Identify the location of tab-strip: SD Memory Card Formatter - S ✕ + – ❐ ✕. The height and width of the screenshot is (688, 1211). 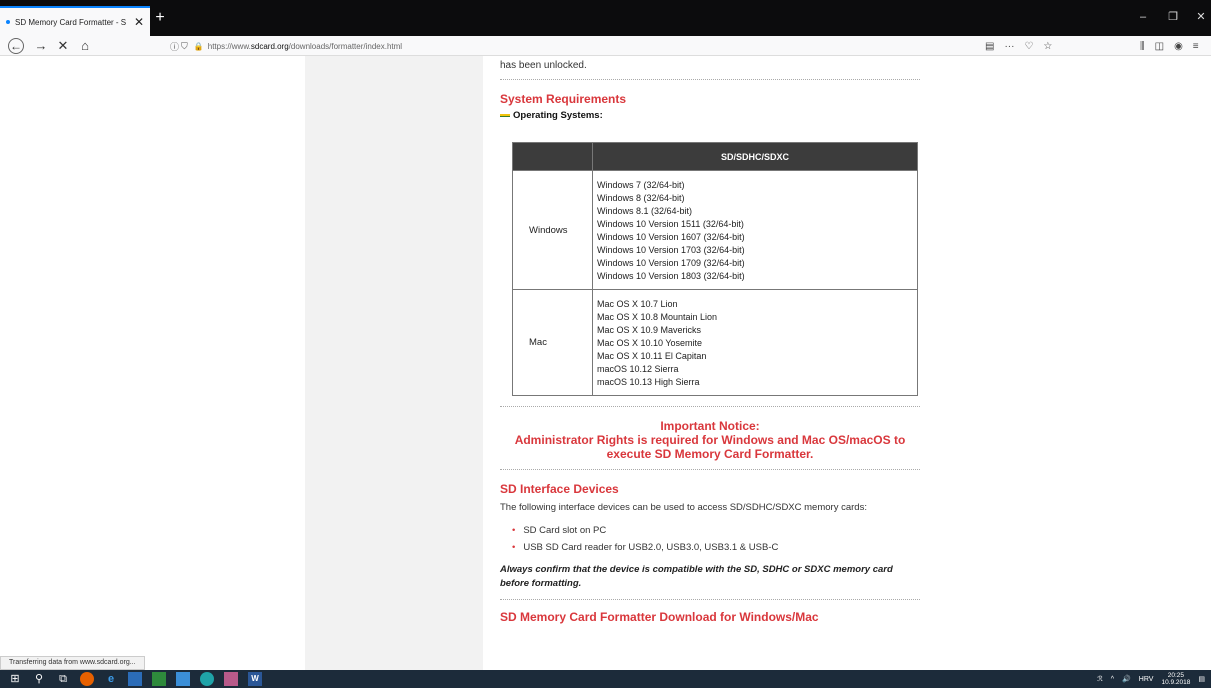
(605, 18).